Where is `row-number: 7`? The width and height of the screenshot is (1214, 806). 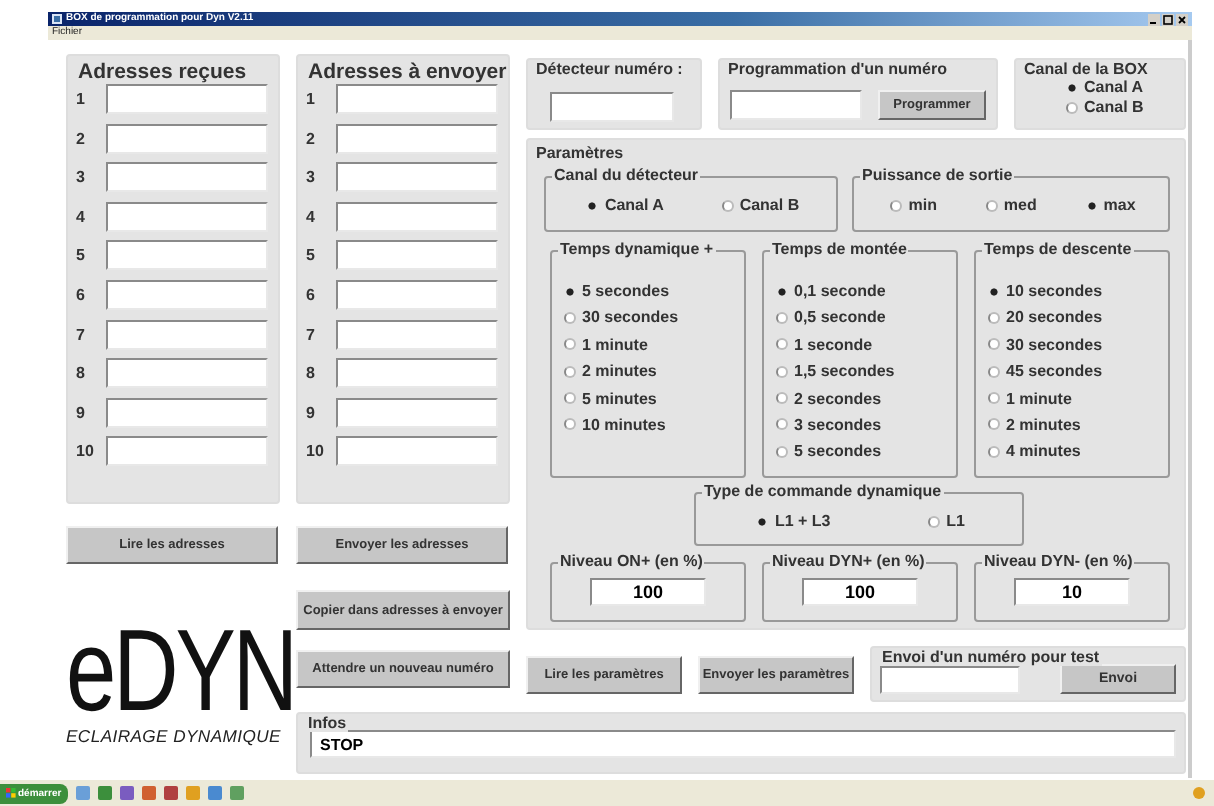
row-number: 7 is located at coordinates (81, 334).